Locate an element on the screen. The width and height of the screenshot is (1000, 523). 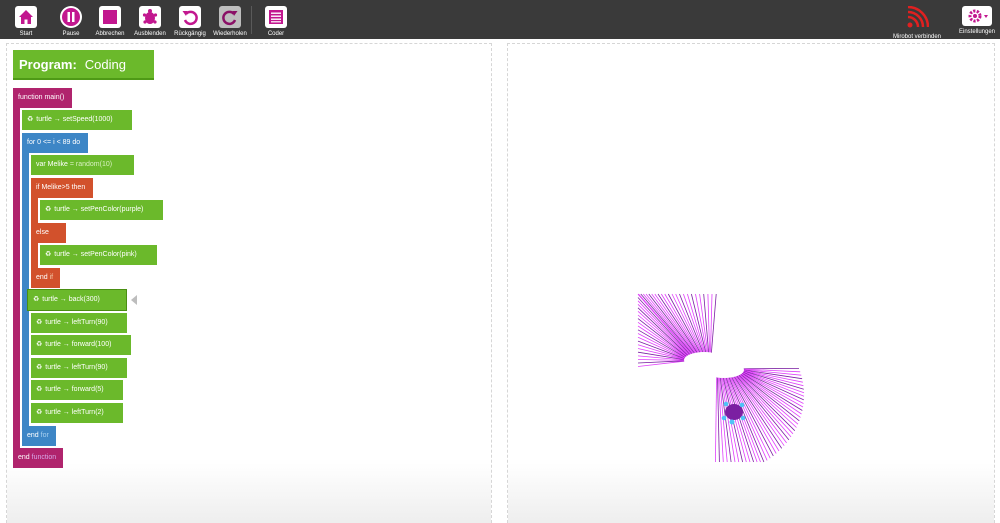
insert-marker-icon is located at coordinates (134, 300).